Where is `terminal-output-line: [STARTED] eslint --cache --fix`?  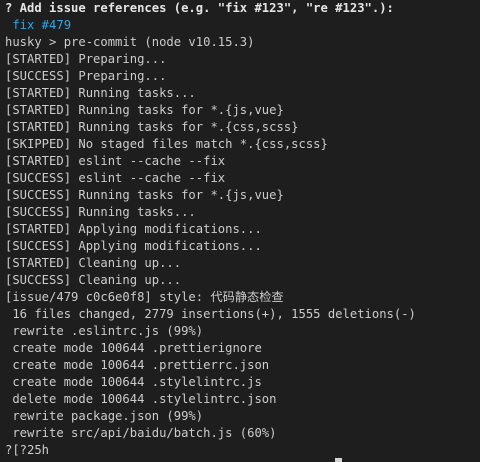 terminal-output-line: [STARTED] eslint --cache --fix is located at coordinates (115, 161).